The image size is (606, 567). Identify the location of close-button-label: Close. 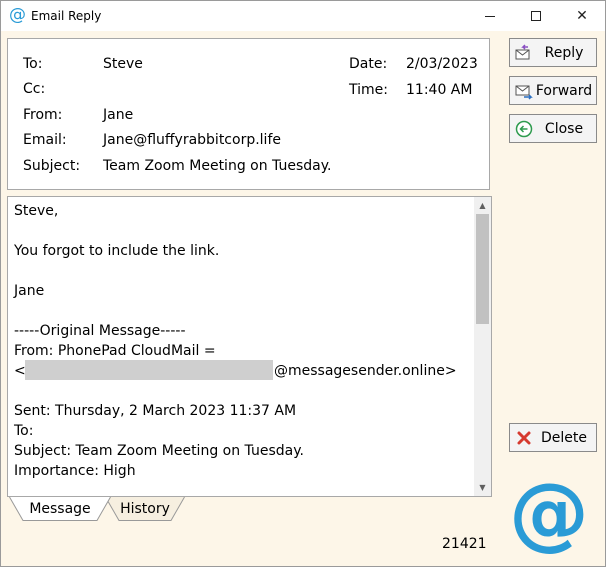
(564, 129).